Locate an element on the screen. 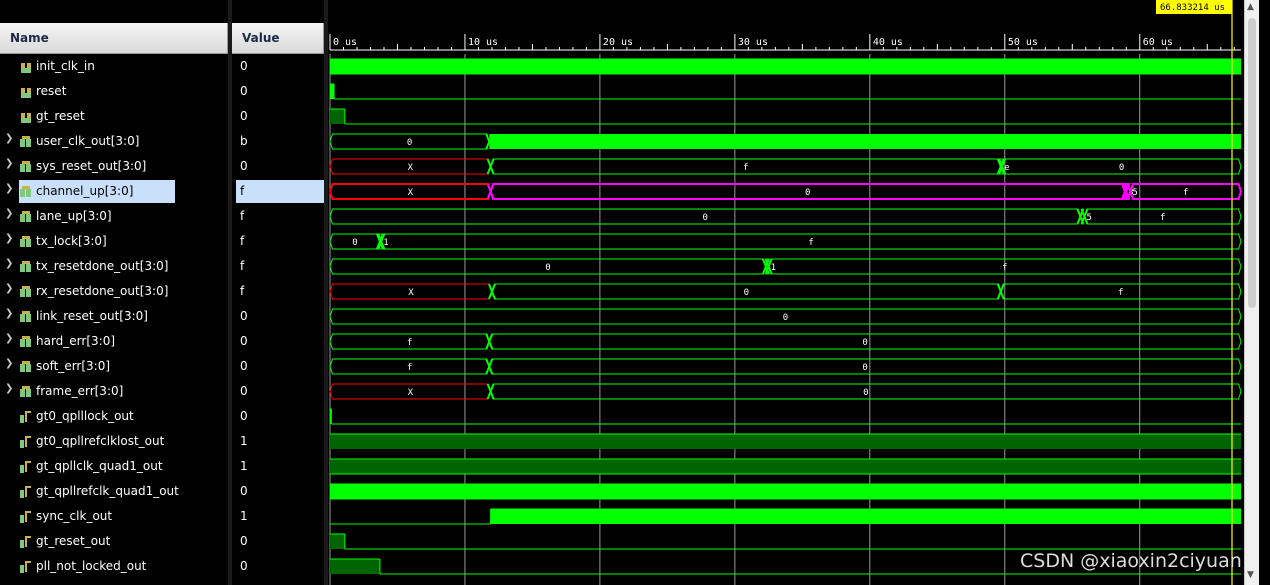 The image size is (1270, 585). signal-row: gt_qpllrefclk_quad1_out is located at coordinates (114, 491).